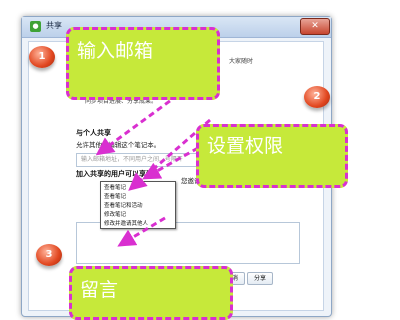 The height and width of the screenshot is (320, 400). I want to click on callout-message: 留言, so click(151, 293).